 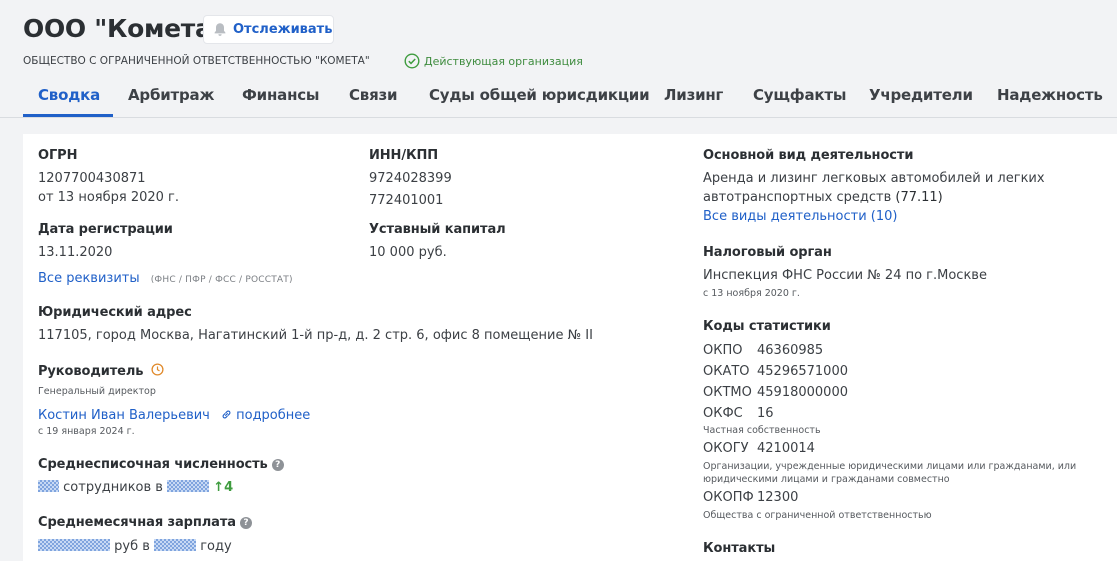 I want to click on salary-value-row: руб в году, so click(x=135, y=546).